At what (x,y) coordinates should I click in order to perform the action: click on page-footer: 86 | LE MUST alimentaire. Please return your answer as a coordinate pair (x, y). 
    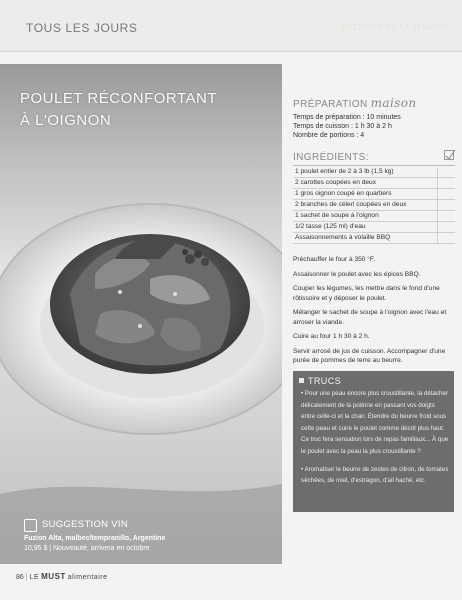
    Looking at the image, I should click on (62, 576).